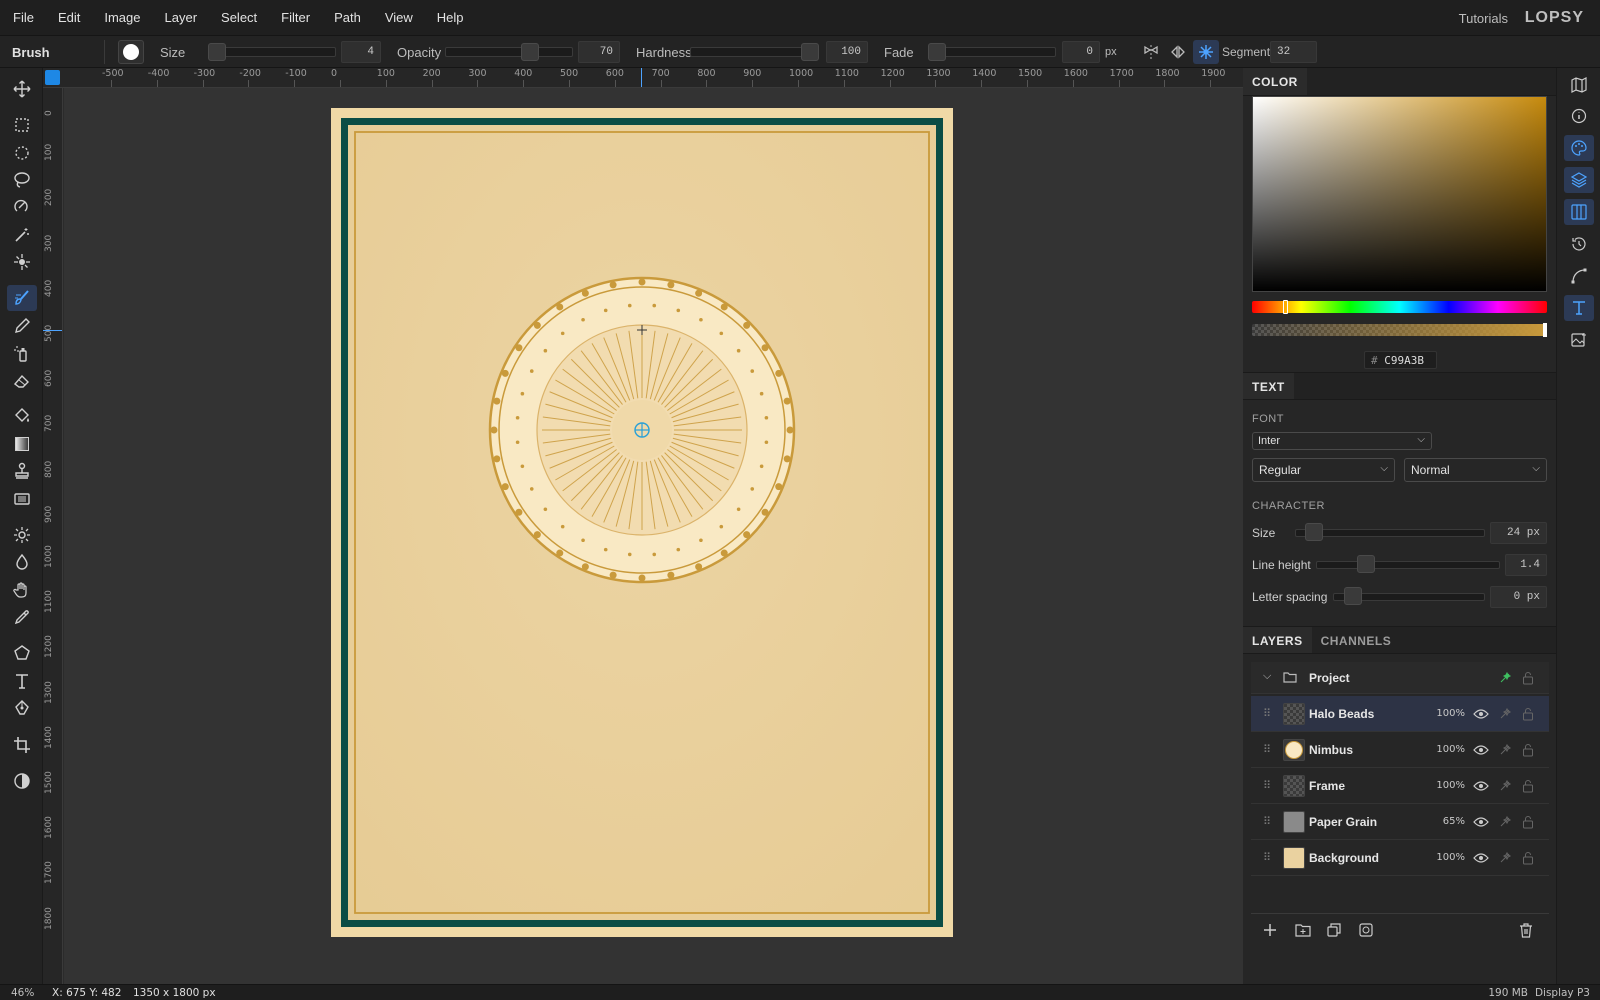 The height and width of the screenshot is (1000, 1600). I want to click on rect-select-icon, so click(22, 125).